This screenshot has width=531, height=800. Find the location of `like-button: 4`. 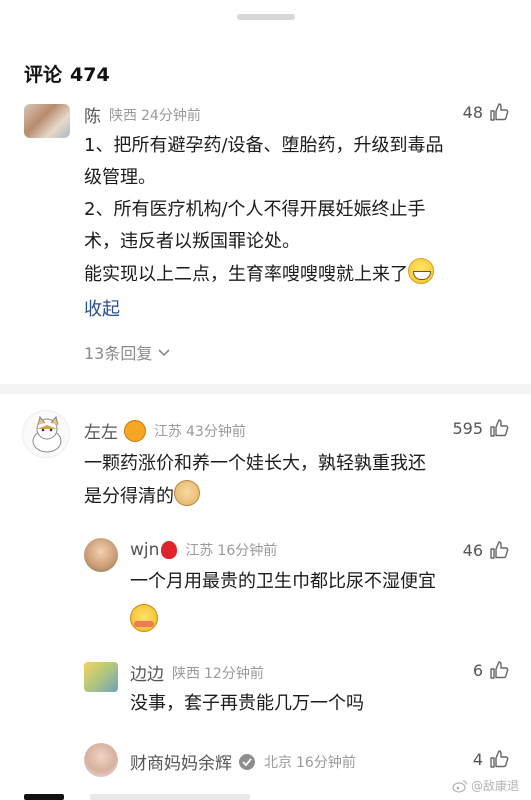

like-button: 4 is located at coordinates (491, 759).